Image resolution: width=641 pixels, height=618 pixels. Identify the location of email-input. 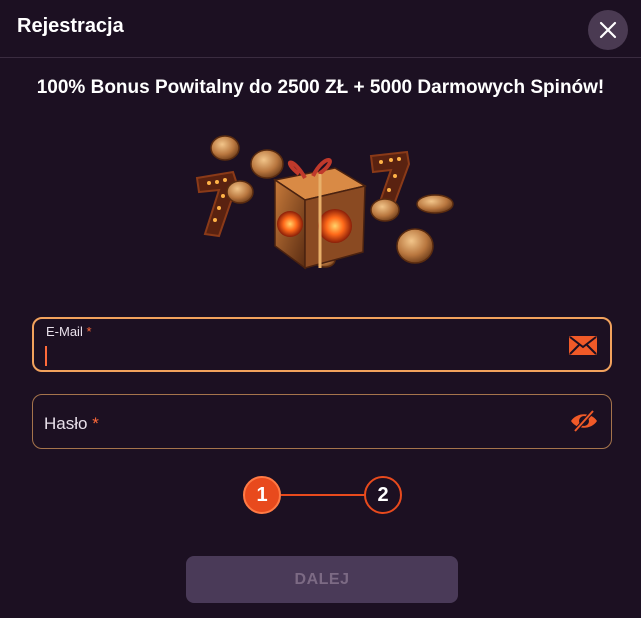
(300, 356).